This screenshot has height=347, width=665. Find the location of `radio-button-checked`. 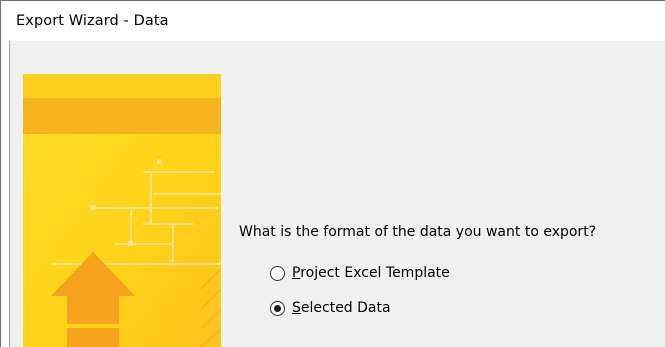

radio-button-checked is located at coordinates (277, 308).